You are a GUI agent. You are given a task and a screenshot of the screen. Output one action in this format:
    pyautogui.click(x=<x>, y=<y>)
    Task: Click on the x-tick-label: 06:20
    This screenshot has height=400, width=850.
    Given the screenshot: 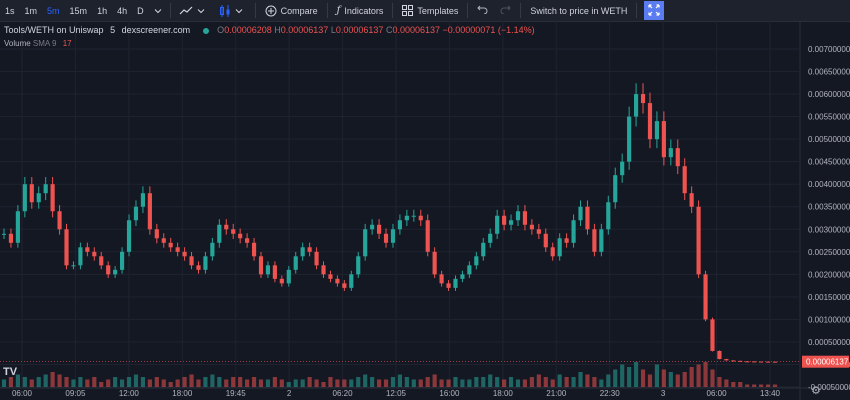 What is the action you would take?
    pyautogui.click(x=343, y=393)
    